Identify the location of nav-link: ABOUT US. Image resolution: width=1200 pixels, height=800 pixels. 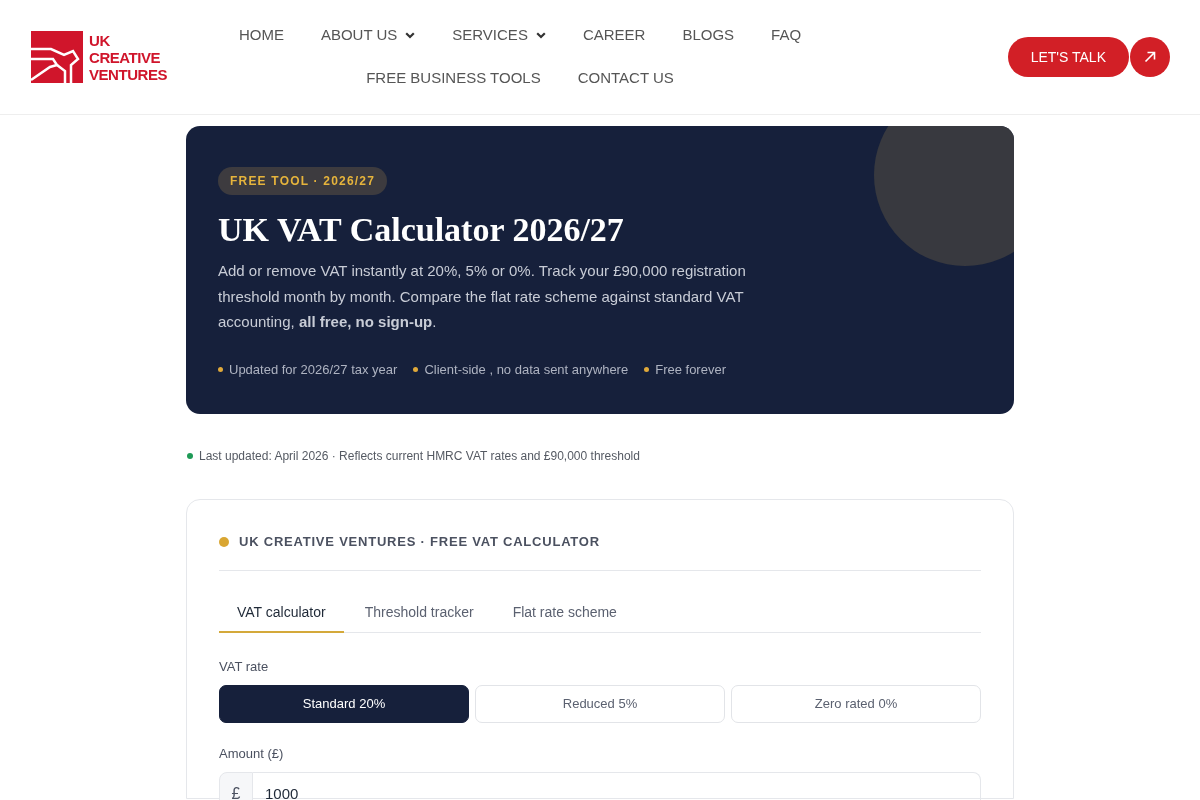
(368, 35).